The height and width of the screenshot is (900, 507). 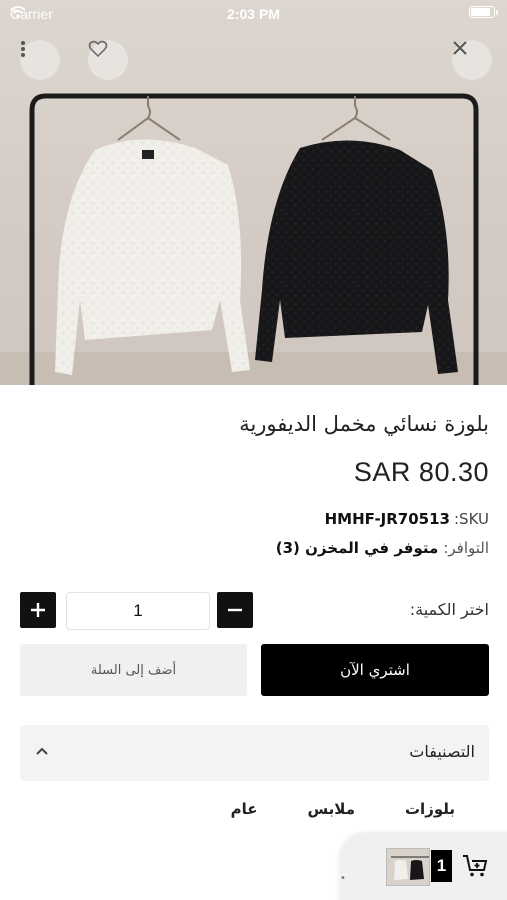 I want to click on favorite-button, so click(x=108, y=60).